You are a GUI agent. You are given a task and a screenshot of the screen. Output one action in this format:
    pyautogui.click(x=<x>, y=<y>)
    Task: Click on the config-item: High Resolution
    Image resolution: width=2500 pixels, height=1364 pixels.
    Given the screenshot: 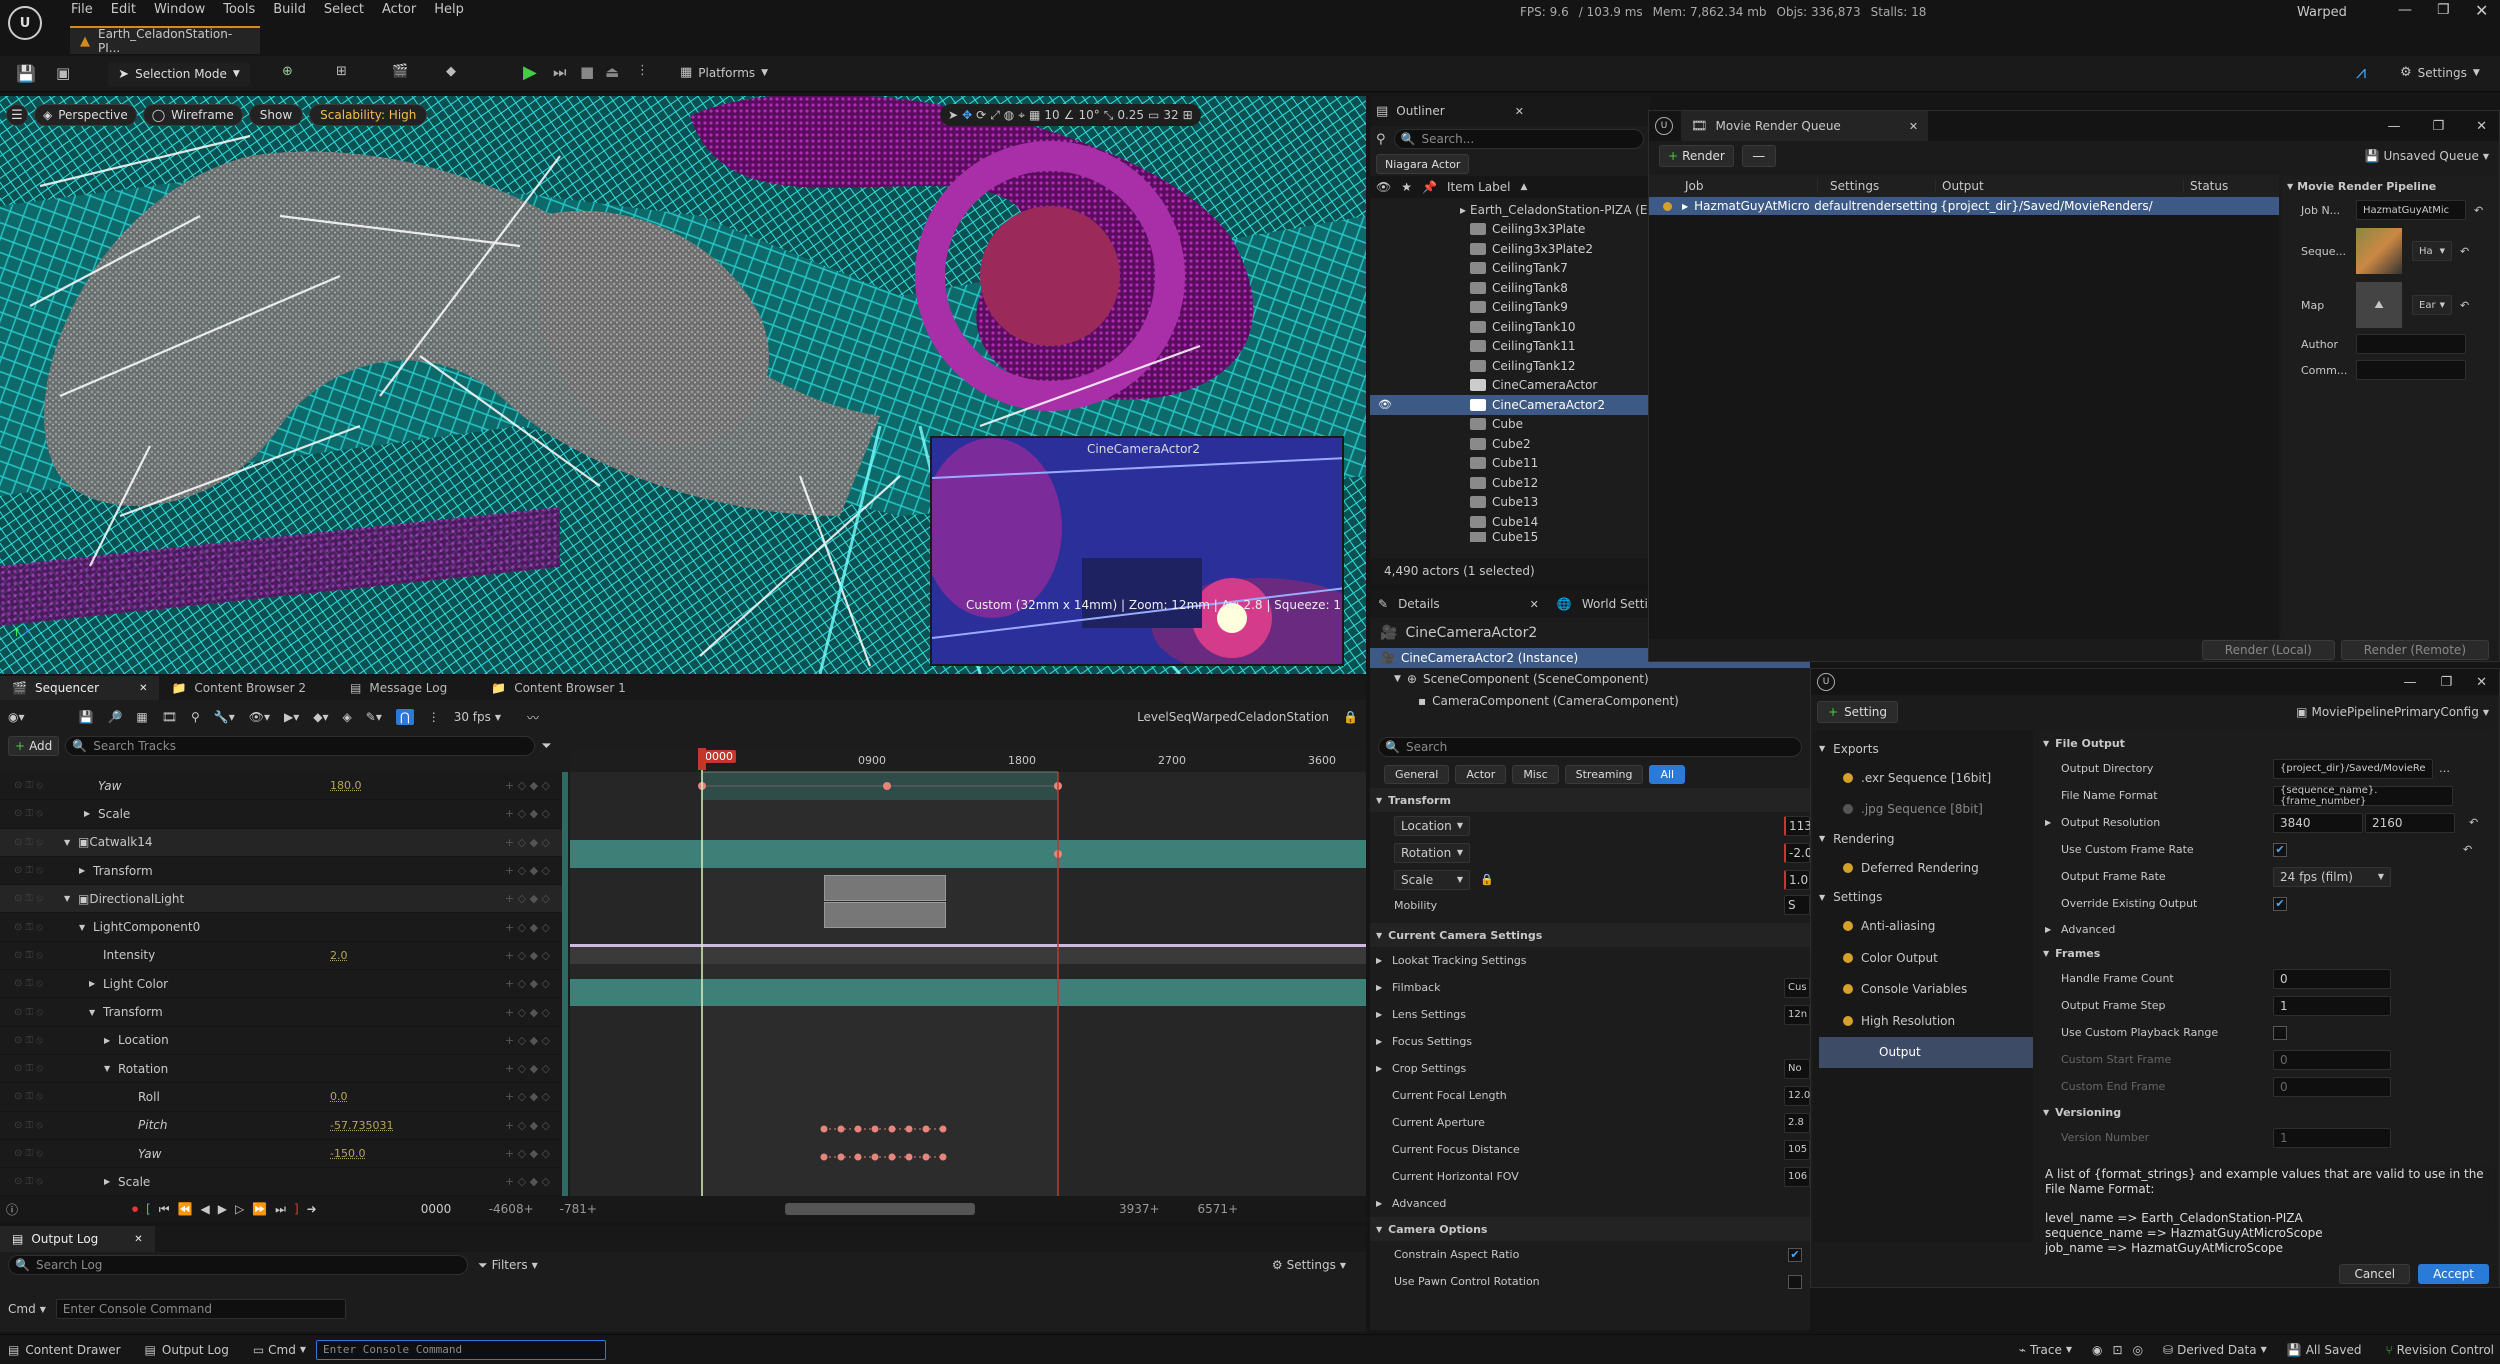 What is the action you would take?
    pyautogui.click(x=1923, y=1021)
    